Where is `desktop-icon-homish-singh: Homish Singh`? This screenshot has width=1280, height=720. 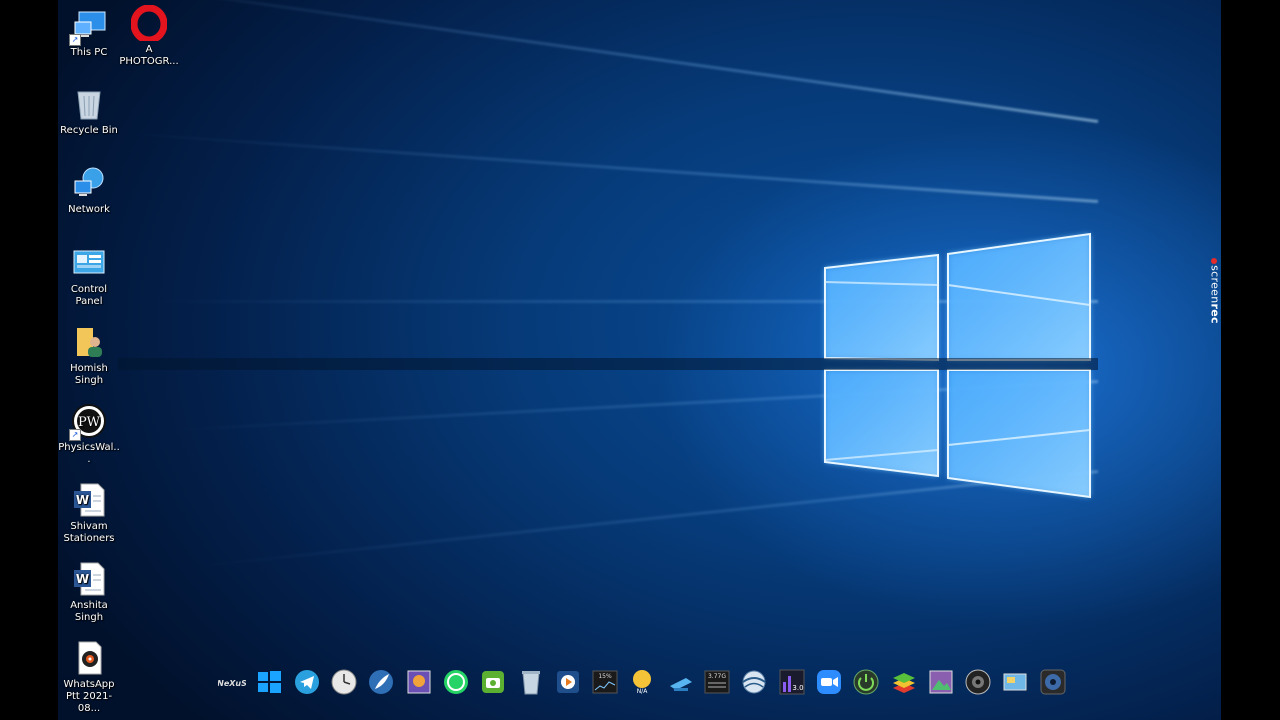
desktop-icon-homish-singh: Homish Singh is located at coordinates (89, 355).